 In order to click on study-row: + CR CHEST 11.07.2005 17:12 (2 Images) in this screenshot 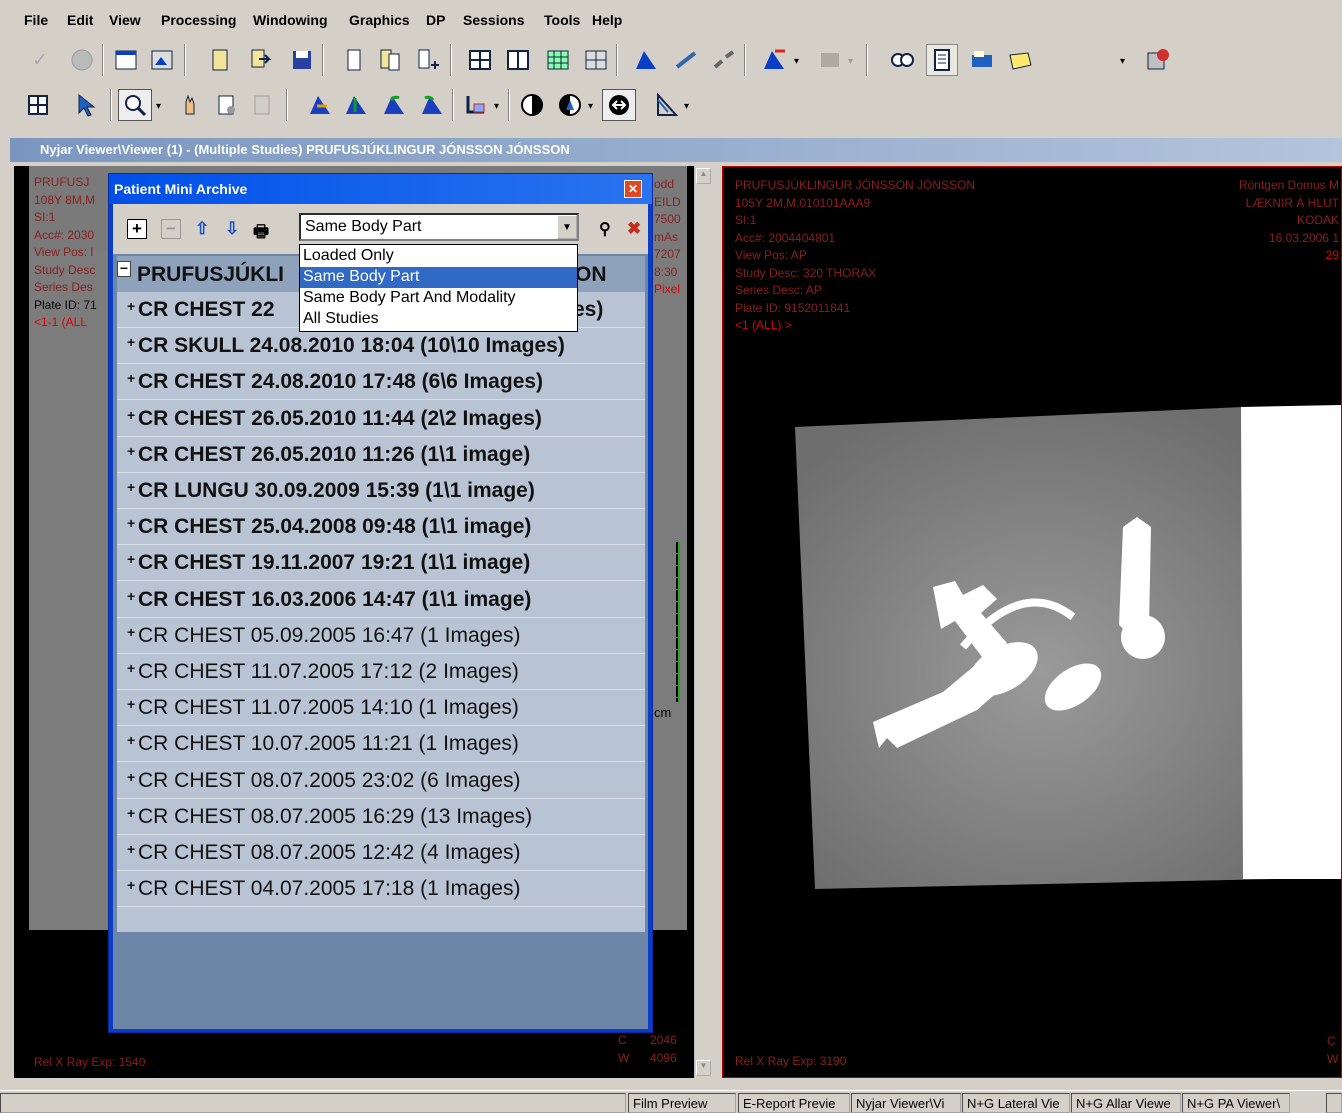, I will do `click(381, 672)`.